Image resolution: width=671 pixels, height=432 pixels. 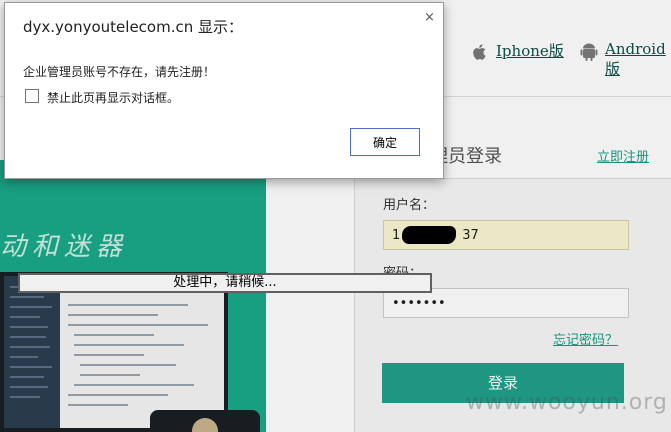 I want to click on android-download-link: Android版, so click(x=638, y=59).